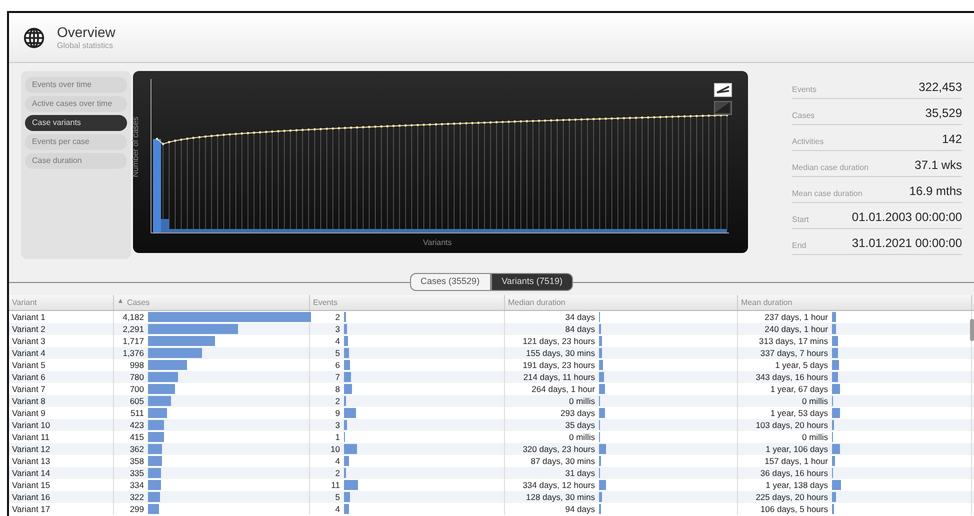  I want to click on table-cell-text: 94 days, so click(579, 509).